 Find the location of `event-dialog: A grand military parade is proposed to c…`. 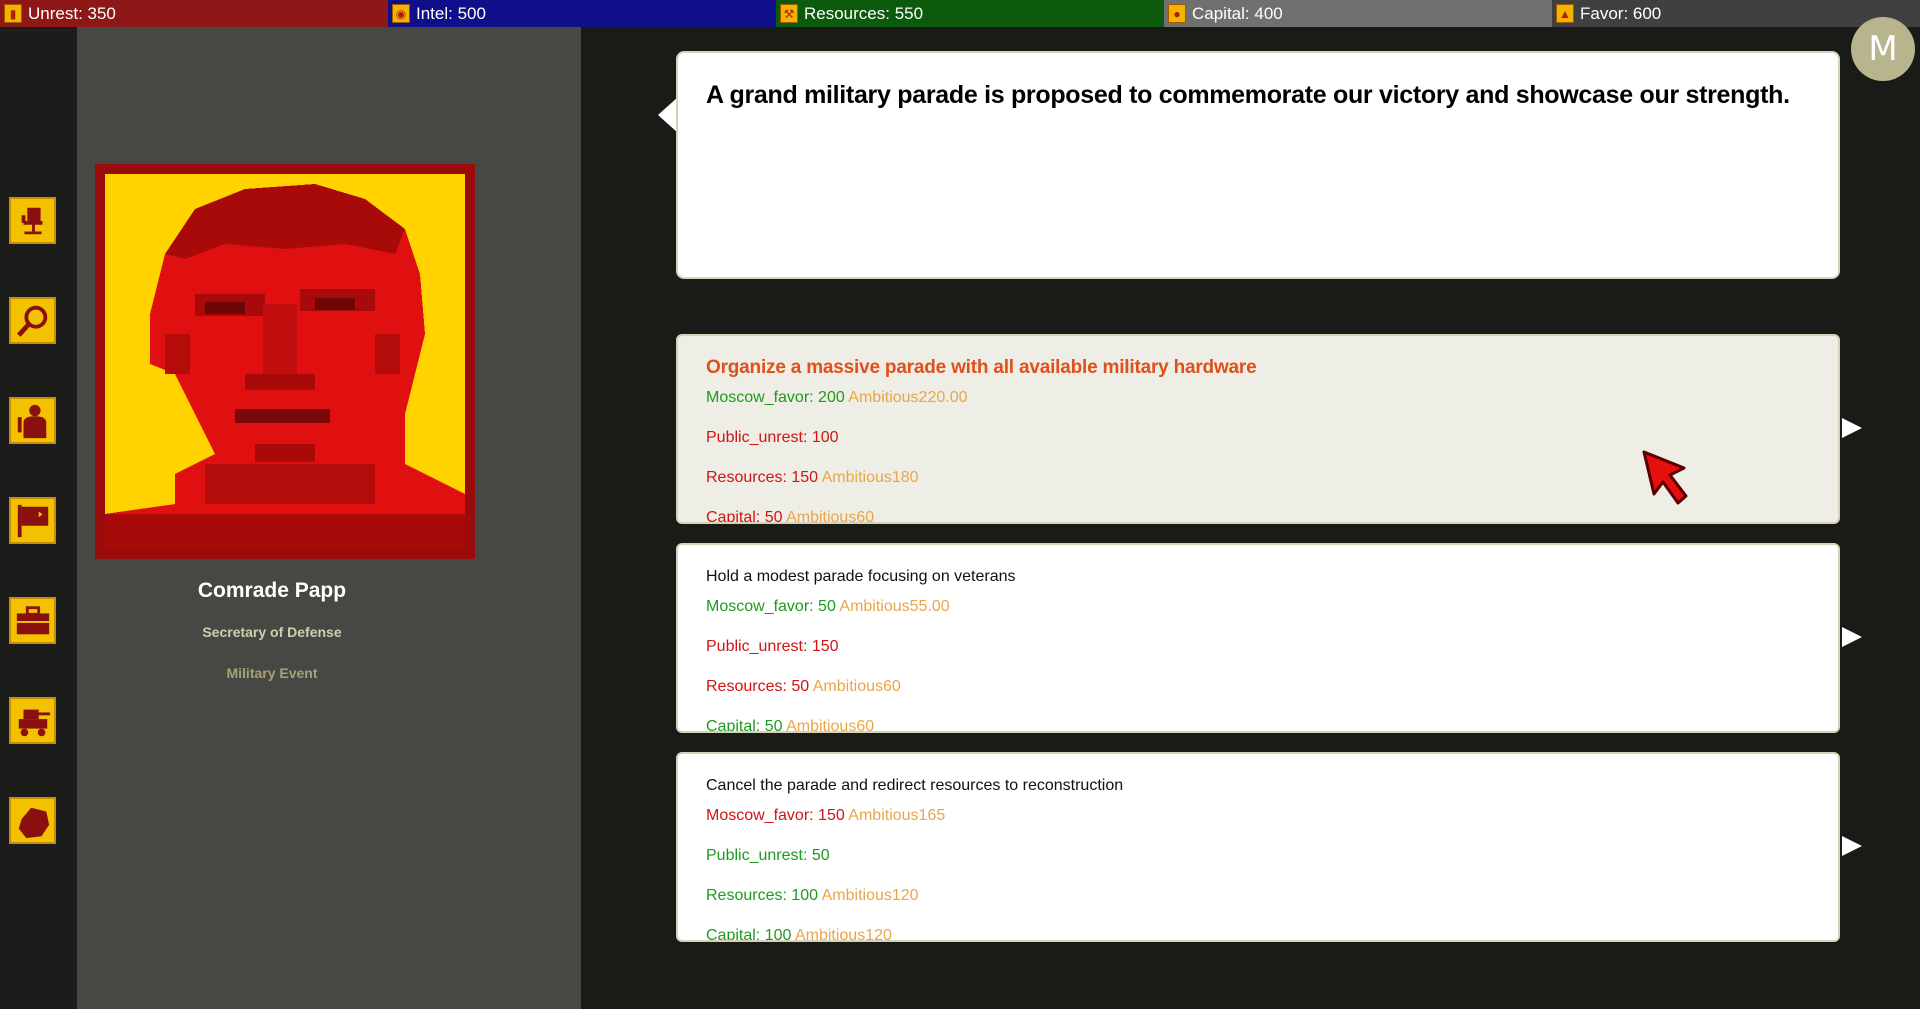

event-dialog: A grand military parade is proposed to c… is located at coordinates (1258, 165).